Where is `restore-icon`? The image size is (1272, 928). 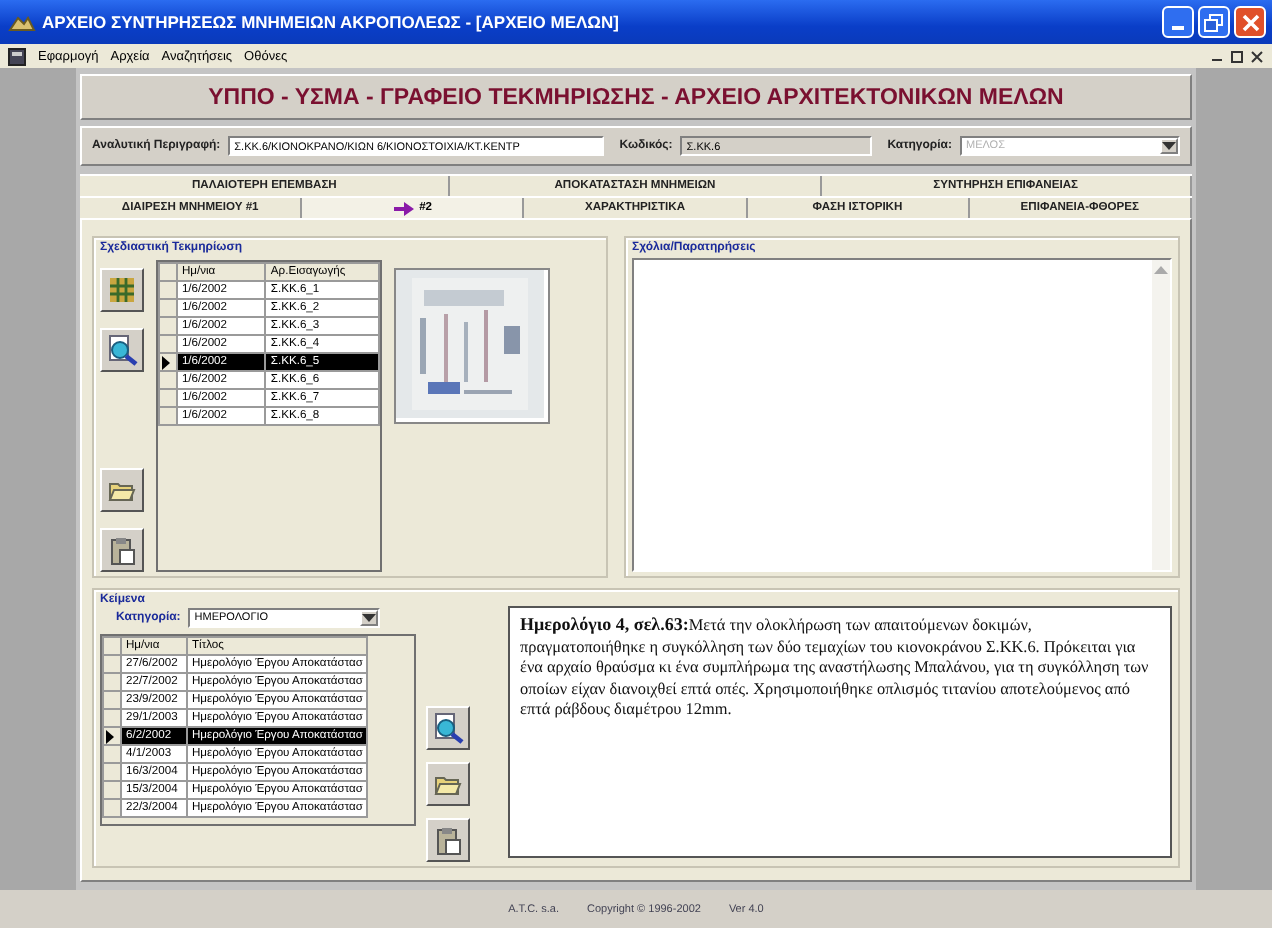
restore-icon is located at coordinates (1237, 56).